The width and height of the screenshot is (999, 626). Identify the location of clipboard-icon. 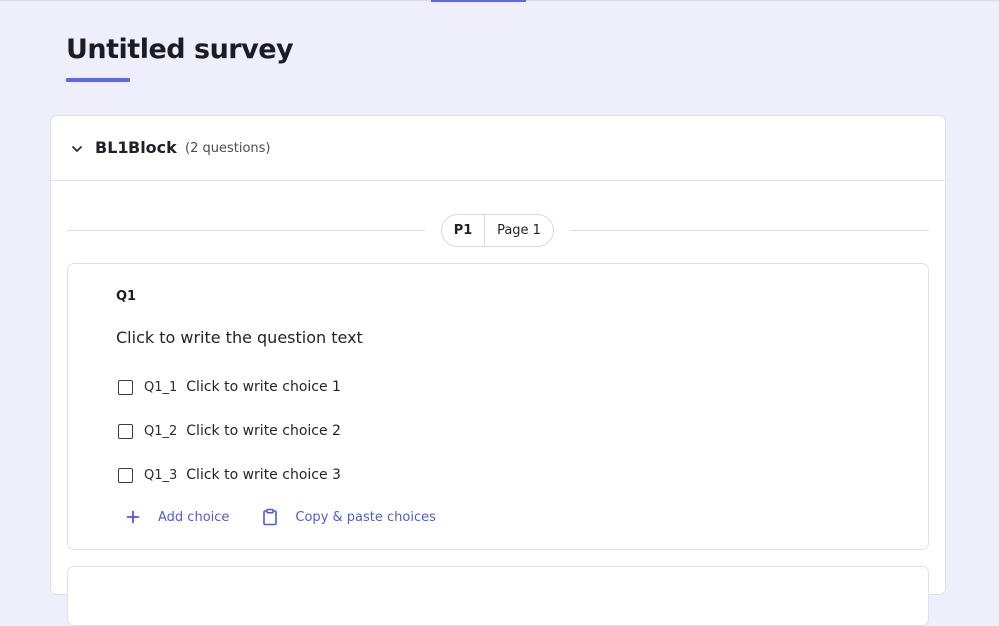
(270, 517).